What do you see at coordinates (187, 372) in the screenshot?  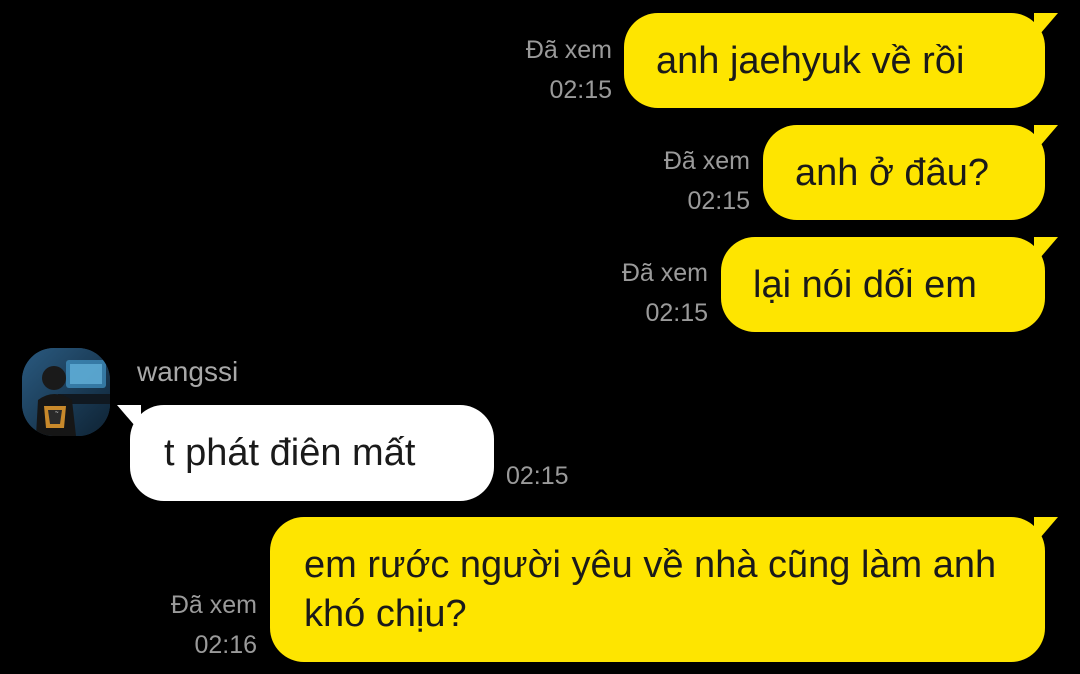 I see `sender-name: wangssi` at bounding box center [187, 372].